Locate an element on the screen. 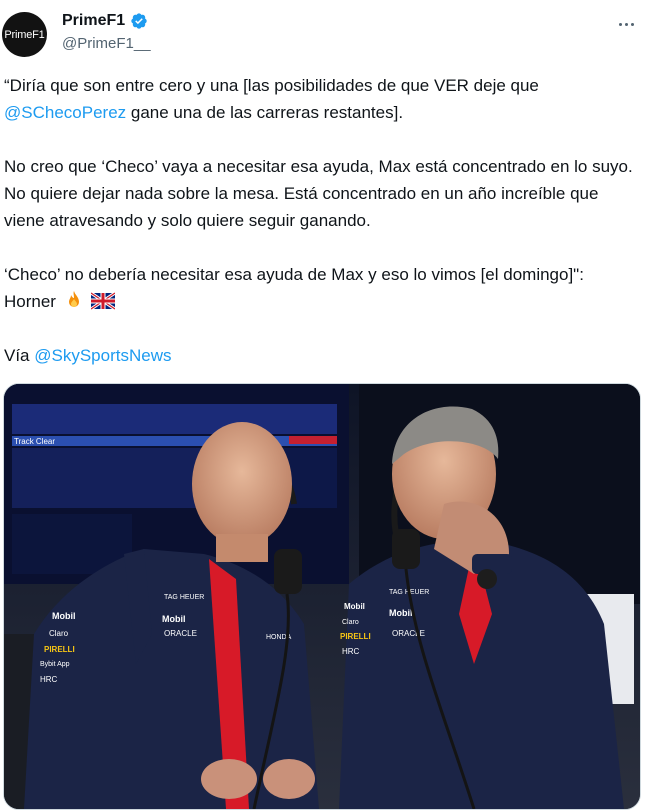  tweet-paragraph-4: Vía @SkySportsNews is located at coordinates (319, 355).